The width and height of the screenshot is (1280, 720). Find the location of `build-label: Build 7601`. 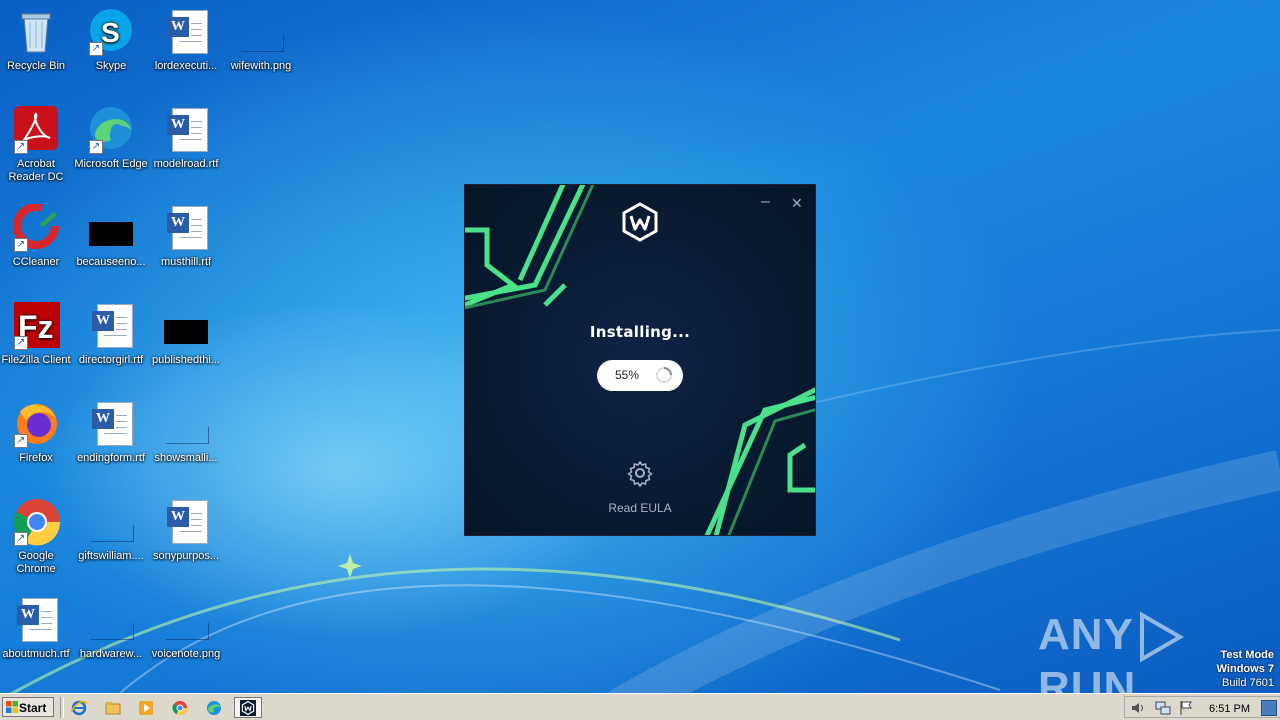

build-label: Build 7601 is located at coordinates (1248, 683).